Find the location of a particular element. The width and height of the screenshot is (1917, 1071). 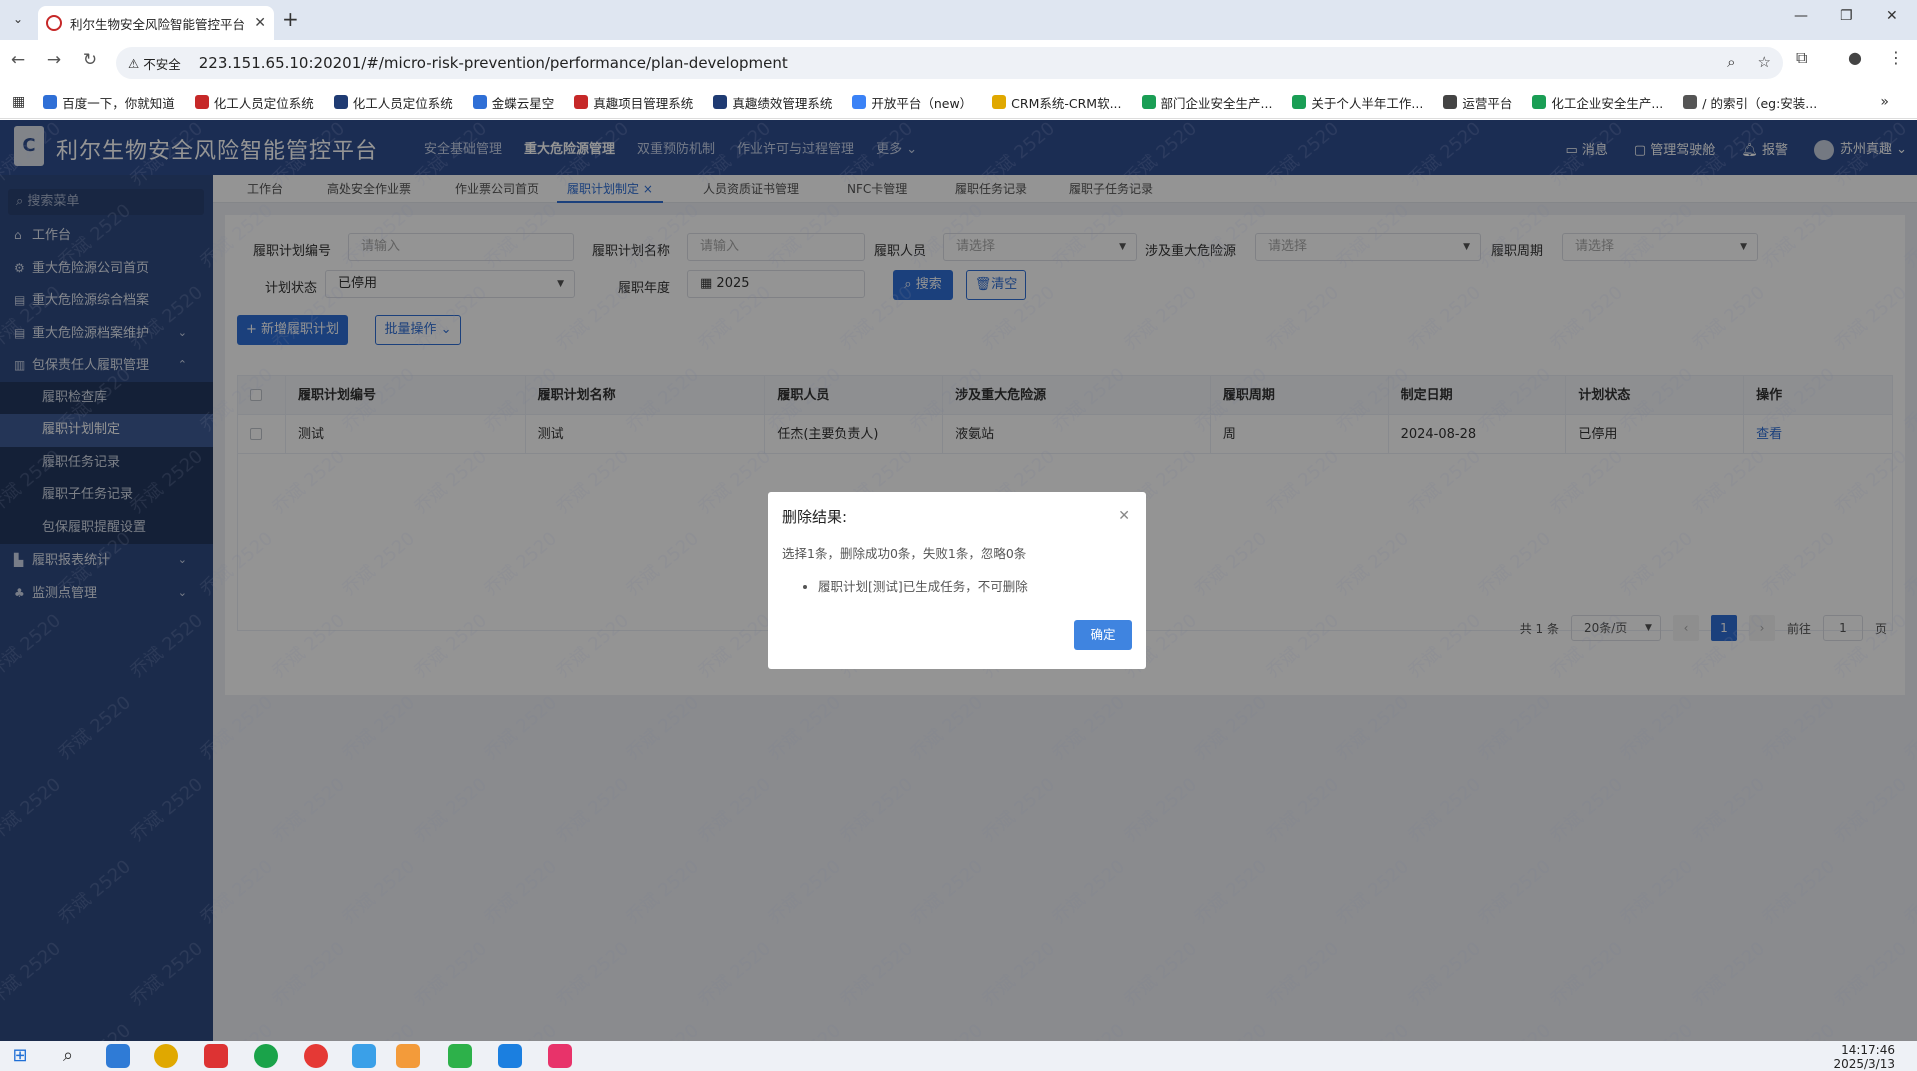

wps-icon is located at coordinates (216, 1056).